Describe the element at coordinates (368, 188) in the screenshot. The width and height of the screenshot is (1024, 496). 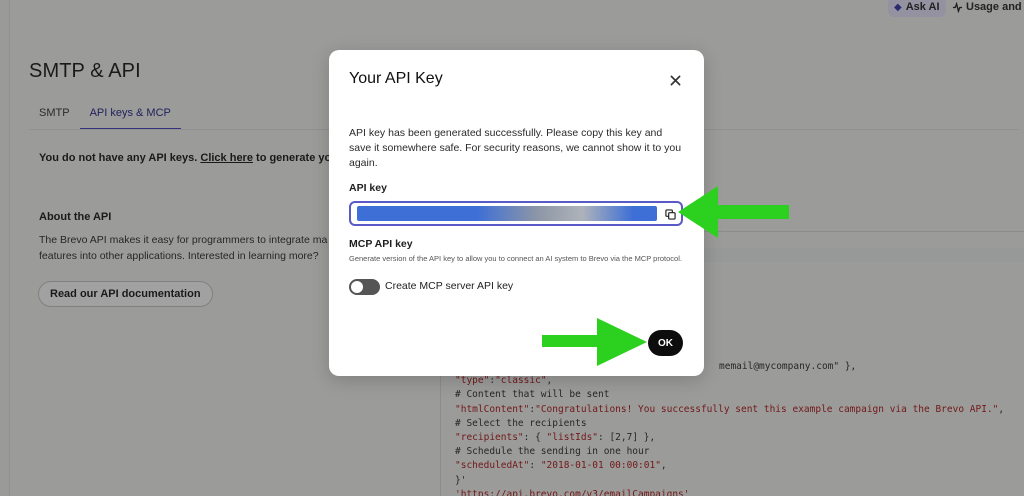
I see `api-key-label: API key` at that location.